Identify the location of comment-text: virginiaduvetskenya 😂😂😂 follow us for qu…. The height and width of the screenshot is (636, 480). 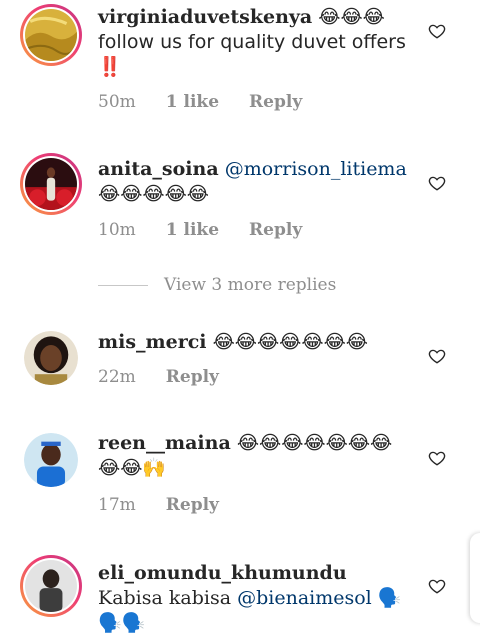
(253, 42).